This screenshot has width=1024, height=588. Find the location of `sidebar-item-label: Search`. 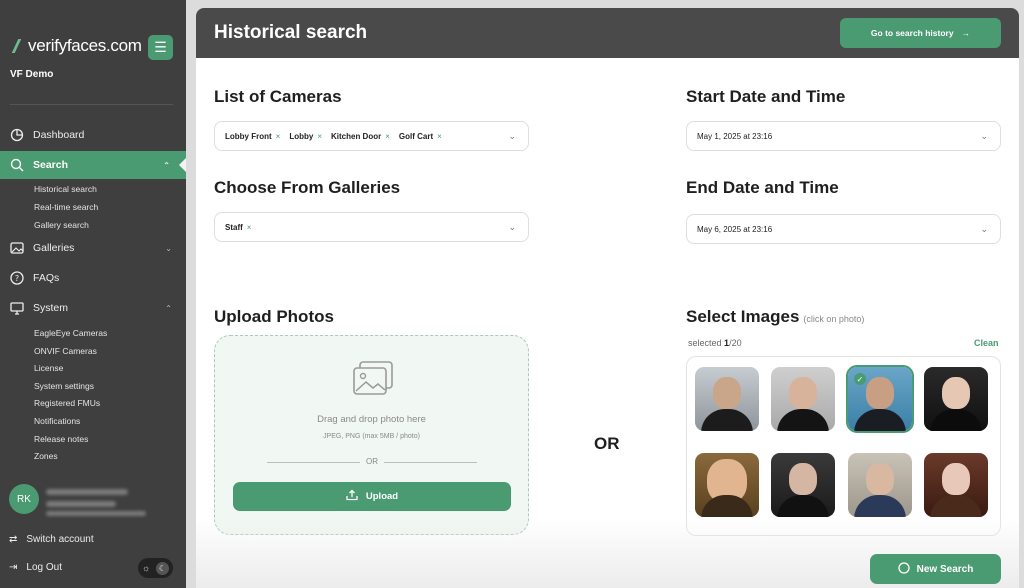

sidebar-item-label: Search is located at coordinates (51, 165).